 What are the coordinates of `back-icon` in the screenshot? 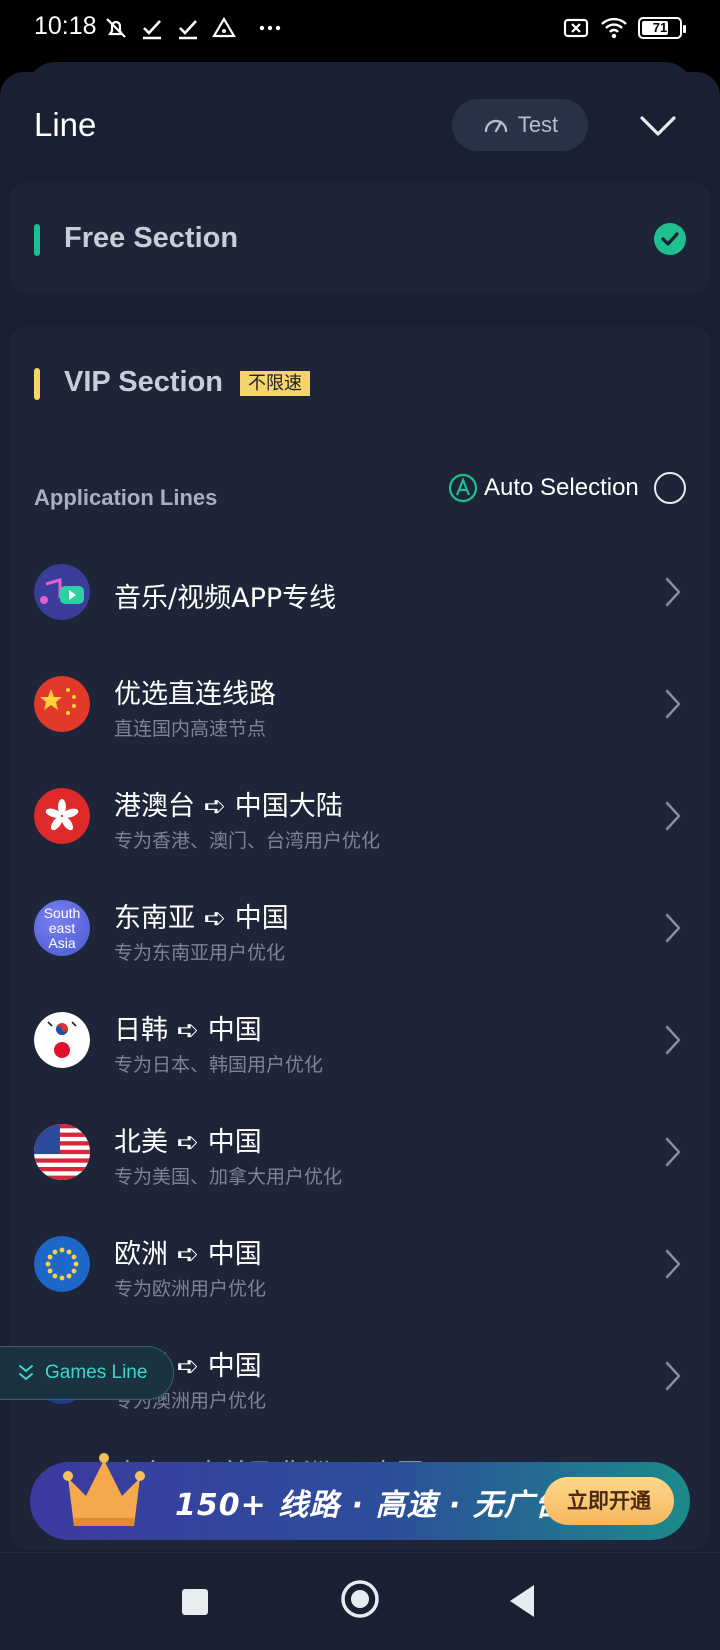 It's located at (522, 1601).